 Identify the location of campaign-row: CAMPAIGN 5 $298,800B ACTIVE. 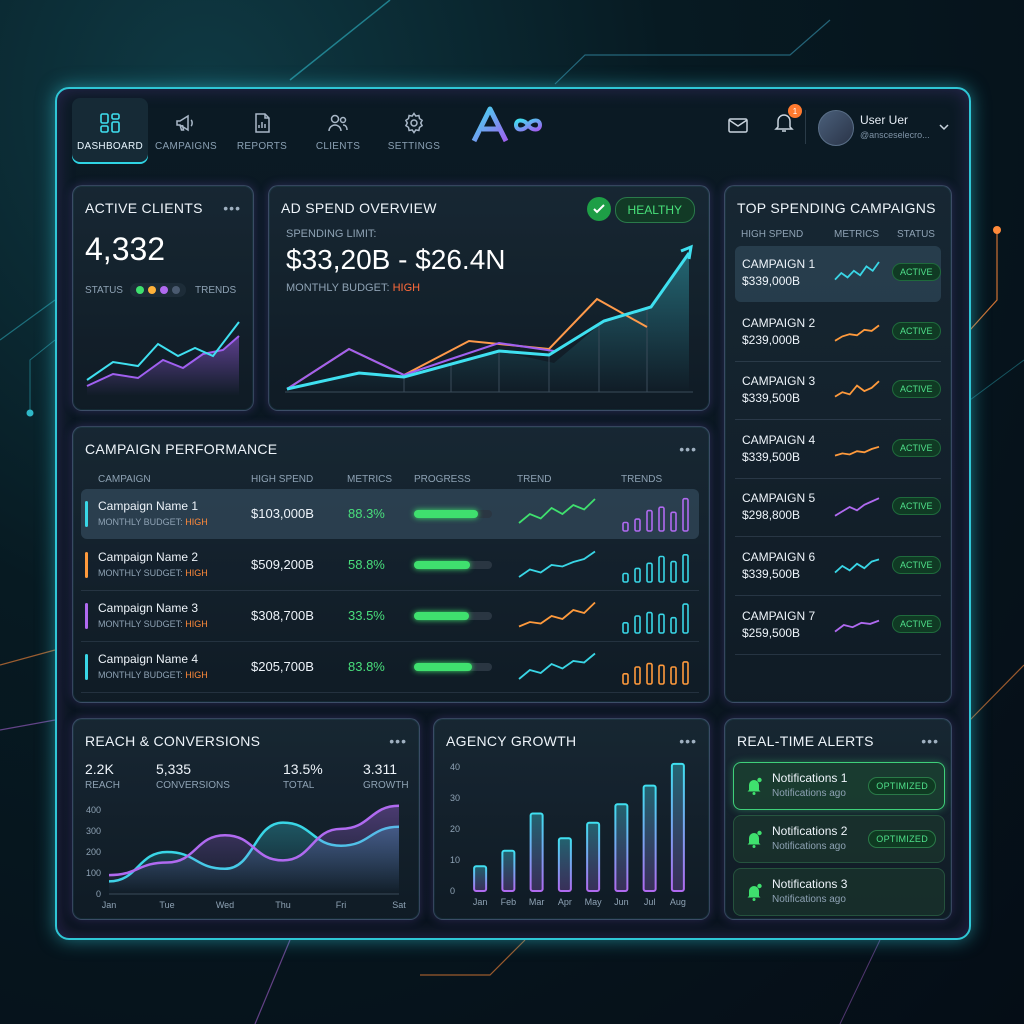
(838, 509).